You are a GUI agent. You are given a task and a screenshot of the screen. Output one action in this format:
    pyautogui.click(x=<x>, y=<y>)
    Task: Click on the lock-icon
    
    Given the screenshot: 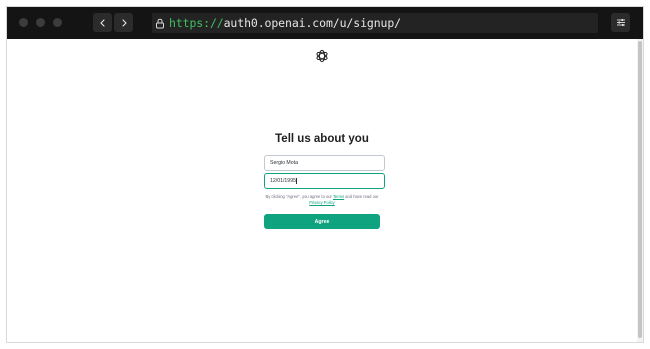 What is the action you would take?
    pyautogui.click(x=160, y=23)
    